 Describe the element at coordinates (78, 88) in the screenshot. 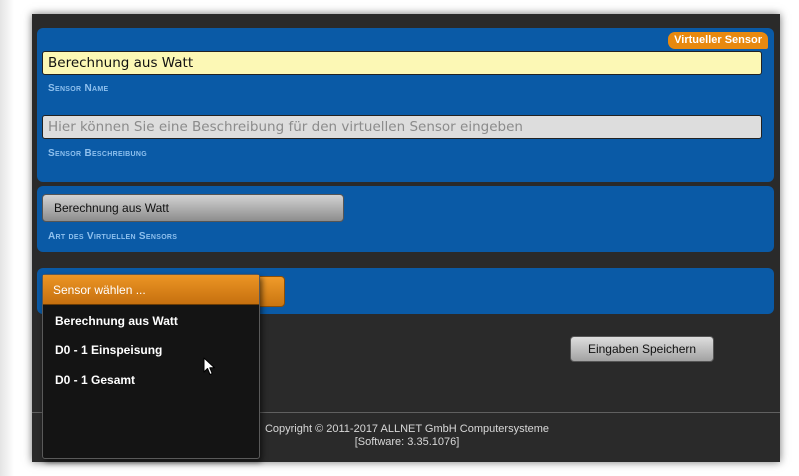

I see `sensor-name-label: Sensor Name` at that location.